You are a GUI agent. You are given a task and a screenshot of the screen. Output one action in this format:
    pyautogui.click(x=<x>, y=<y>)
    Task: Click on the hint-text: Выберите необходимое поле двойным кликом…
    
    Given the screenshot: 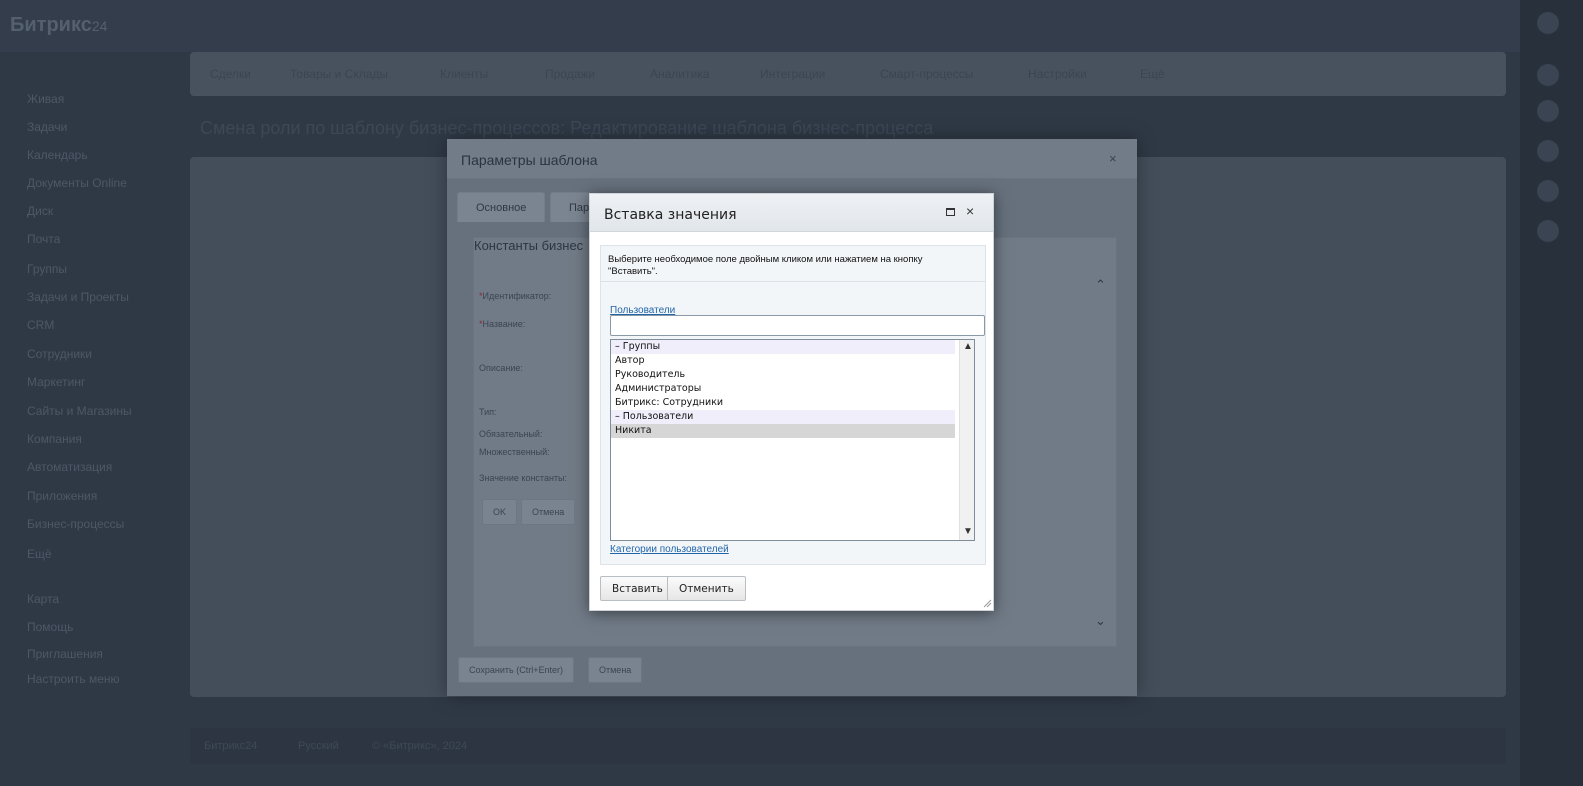 What is the action you would take?
    pyautogui.click(x=765, y=265)
    